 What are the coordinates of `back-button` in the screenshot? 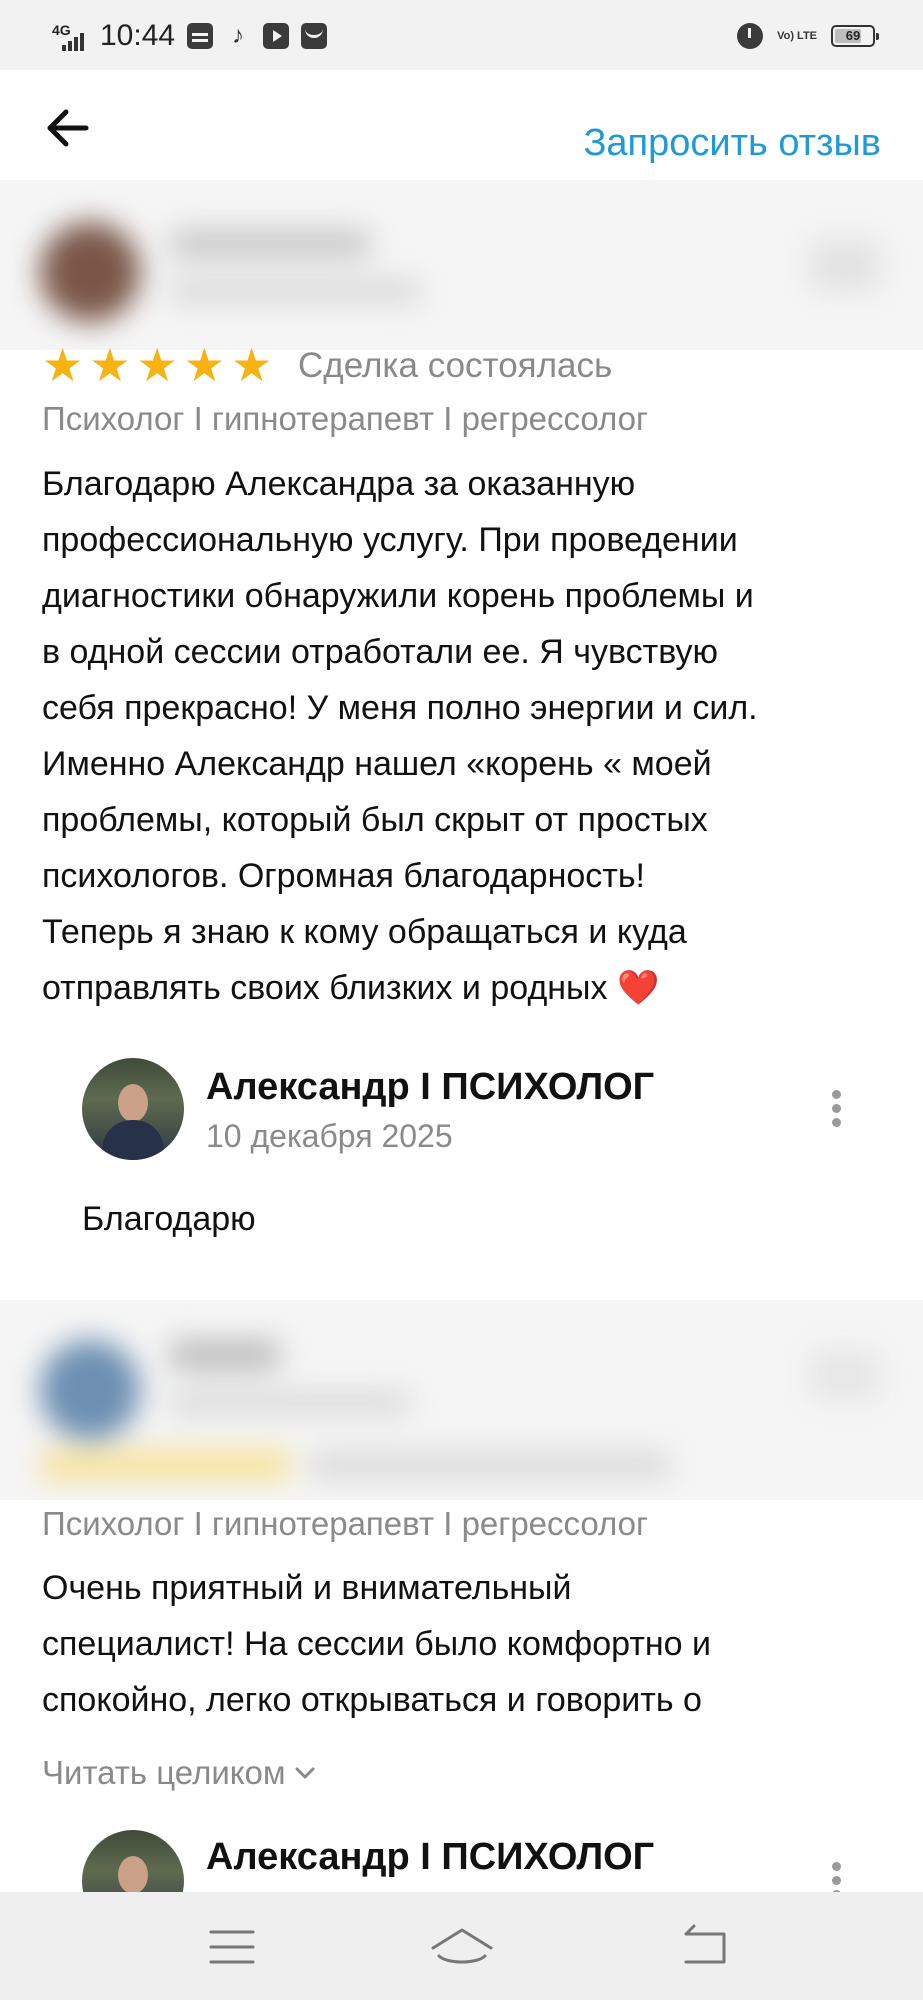 It's located at (70, 128).